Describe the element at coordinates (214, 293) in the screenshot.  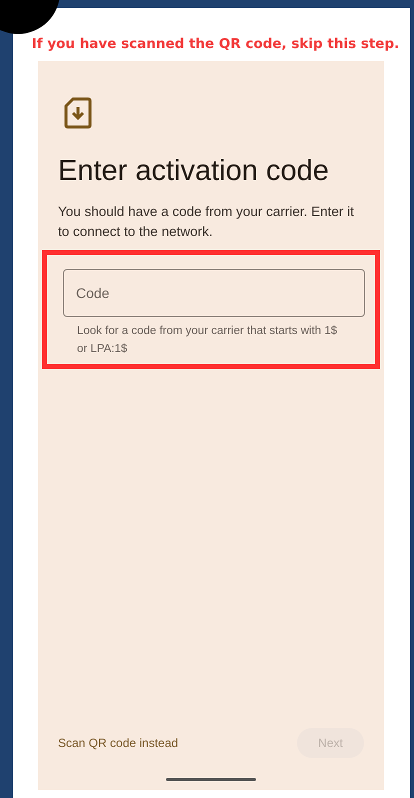
I see `code-input-field: Code` at that location.